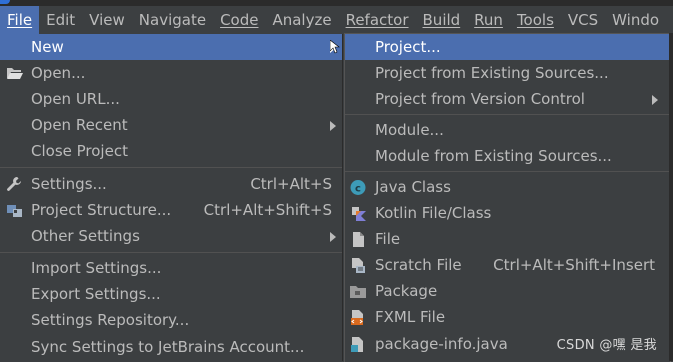 Image resolution: width=673 pixels, height=362 pixels. What do you see at coordinates (507, 187) in the screenshot?
I see `new-menu-item-java-class: c Java Class` at bounding box center [507, 187].